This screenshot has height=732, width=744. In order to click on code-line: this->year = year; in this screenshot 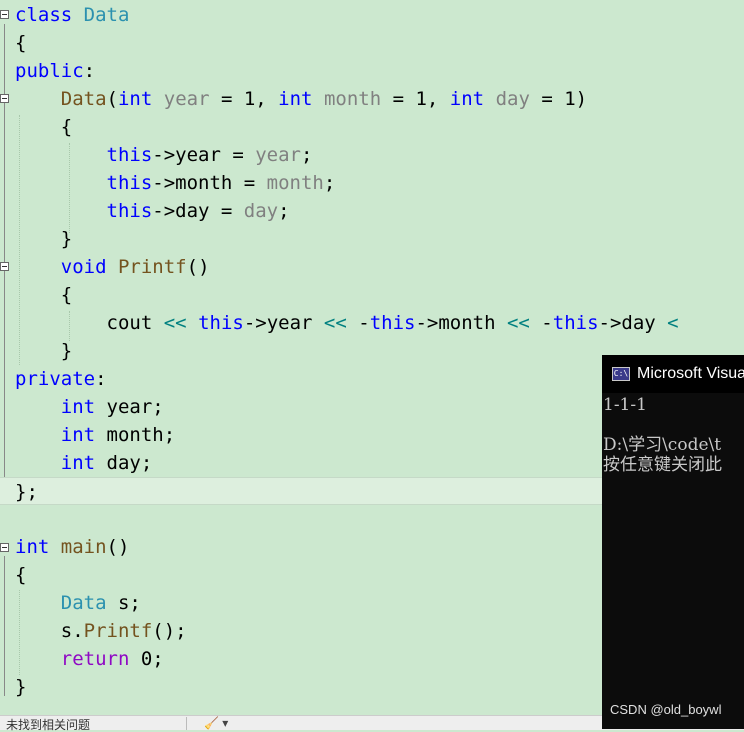, I will do `click(209, 155)`.